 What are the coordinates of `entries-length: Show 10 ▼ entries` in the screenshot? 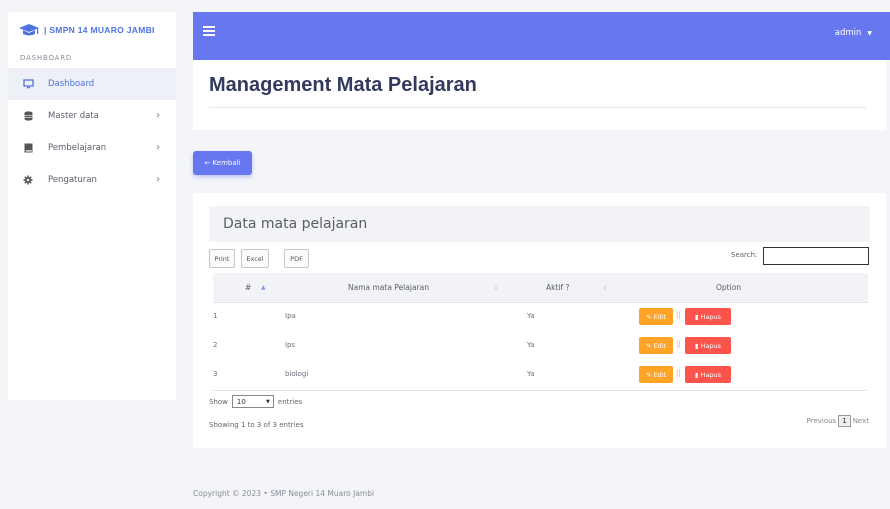 It's located at (255, 401).